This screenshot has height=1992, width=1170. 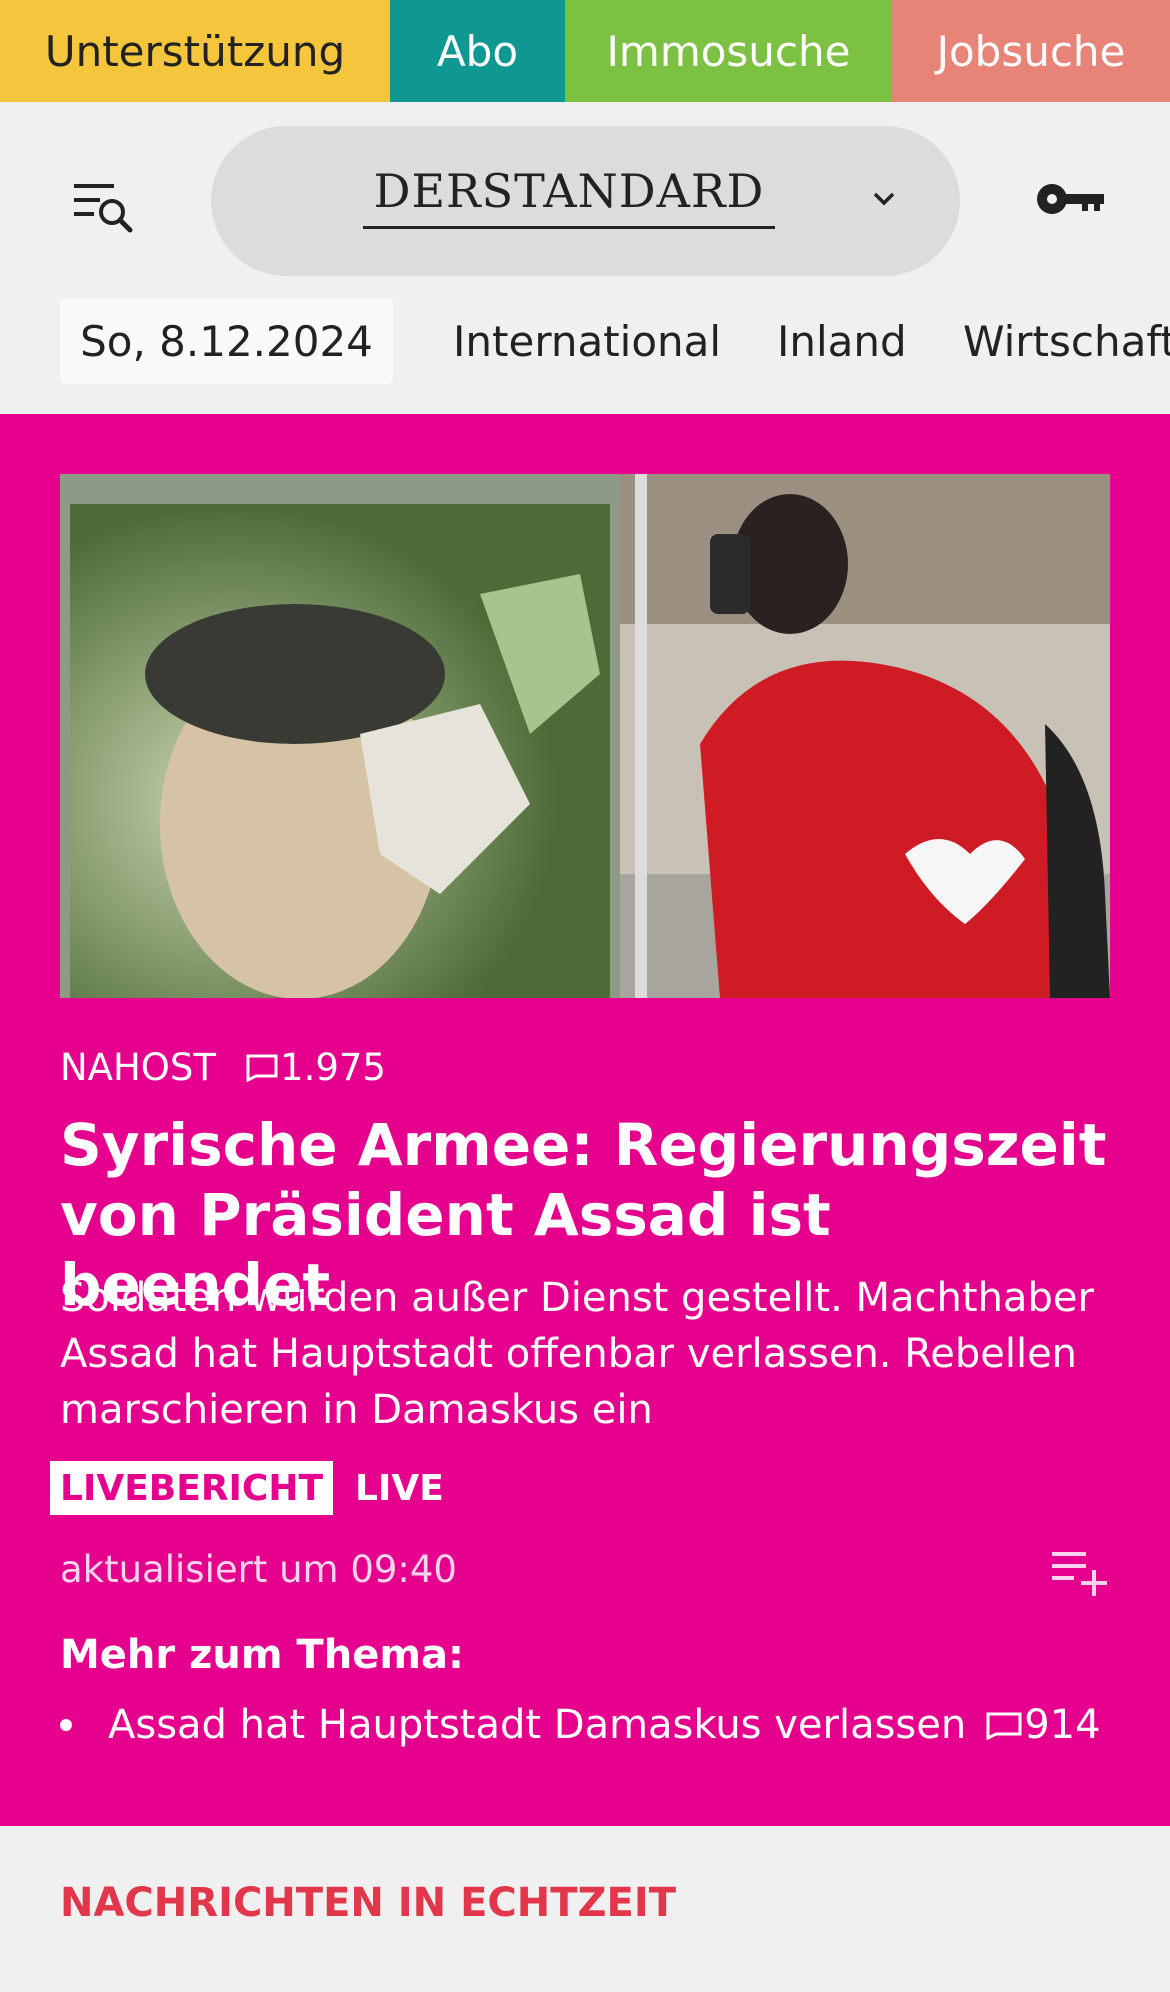 What do you see at coordinates (192, 1488) in the screenshot?
I see `livebericht-badge: LIVEBERICHT` at bounding box center [192, 1488].